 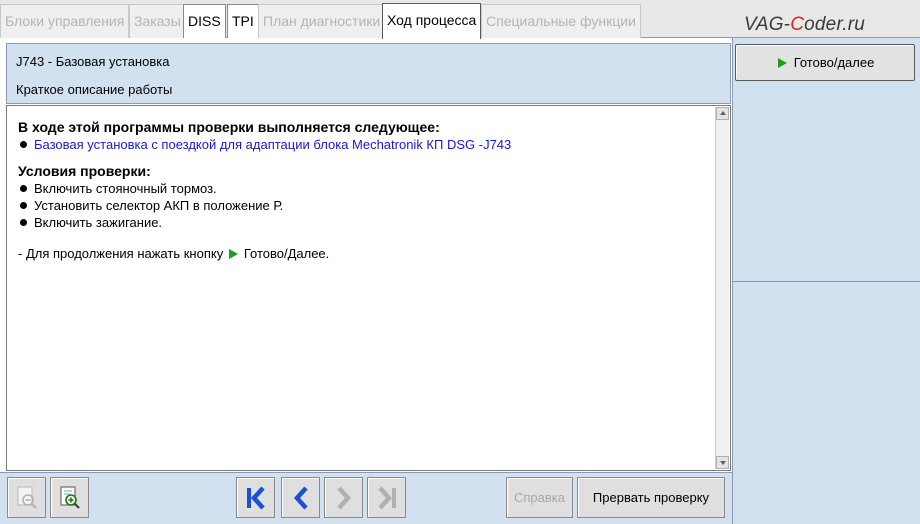 What do you see at coordinates (364, 205) in the screenshot?
I see `list-item: Установить селектор АКП в положение Р.` at bounding box center [364, 205].